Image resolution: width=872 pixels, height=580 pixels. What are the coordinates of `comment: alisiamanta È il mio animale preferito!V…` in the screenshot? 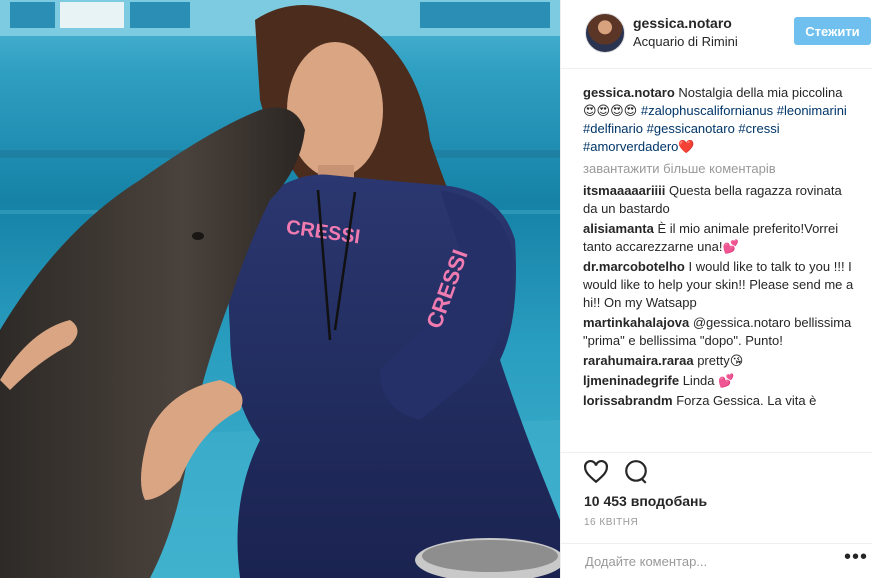 It's located at (719, 238).